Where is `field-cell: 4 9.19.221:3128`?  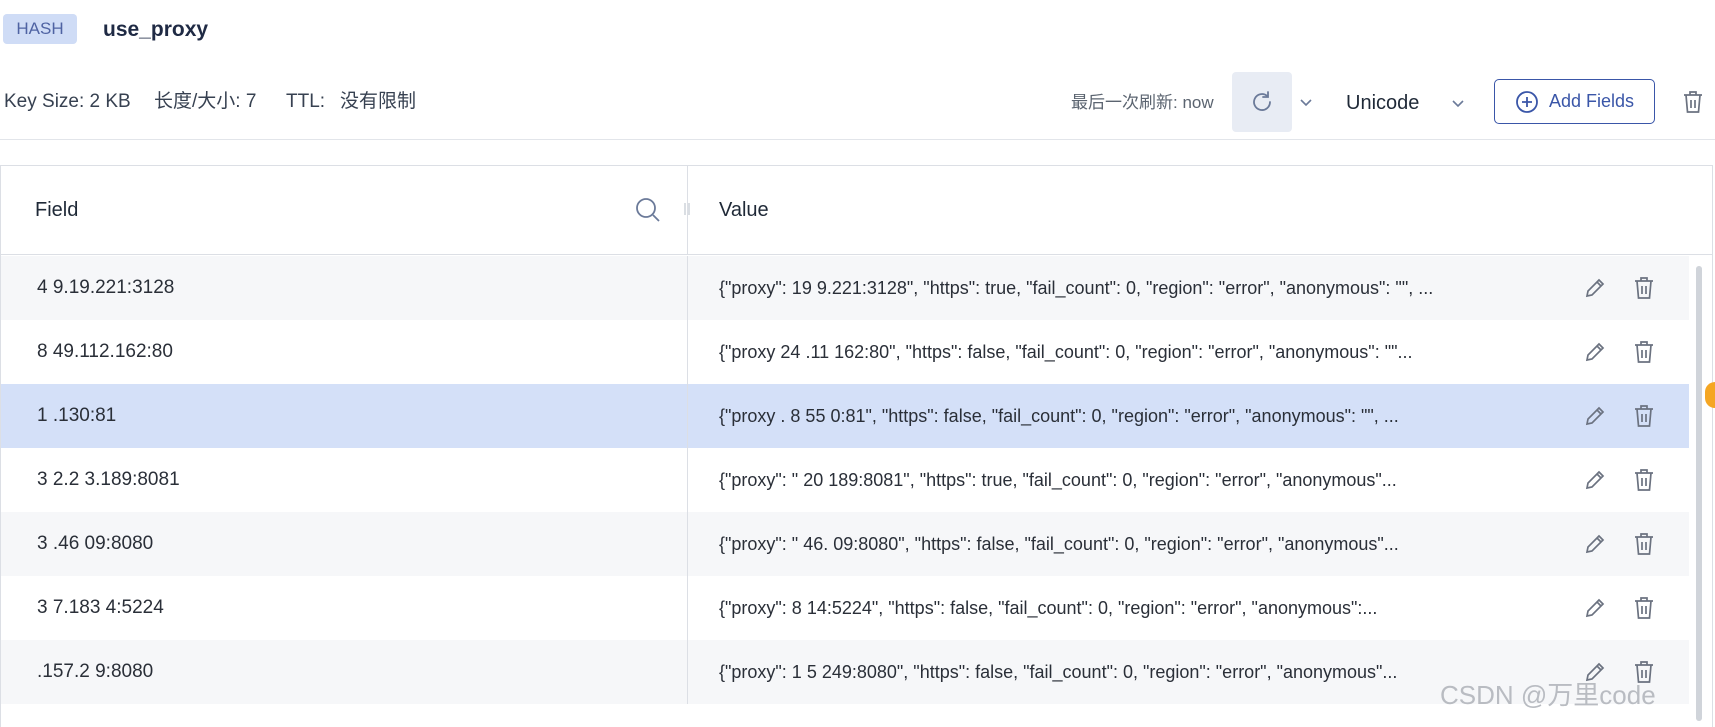 field-cell: 4 9.19.221:3128 is located at coordinates (106, 287).